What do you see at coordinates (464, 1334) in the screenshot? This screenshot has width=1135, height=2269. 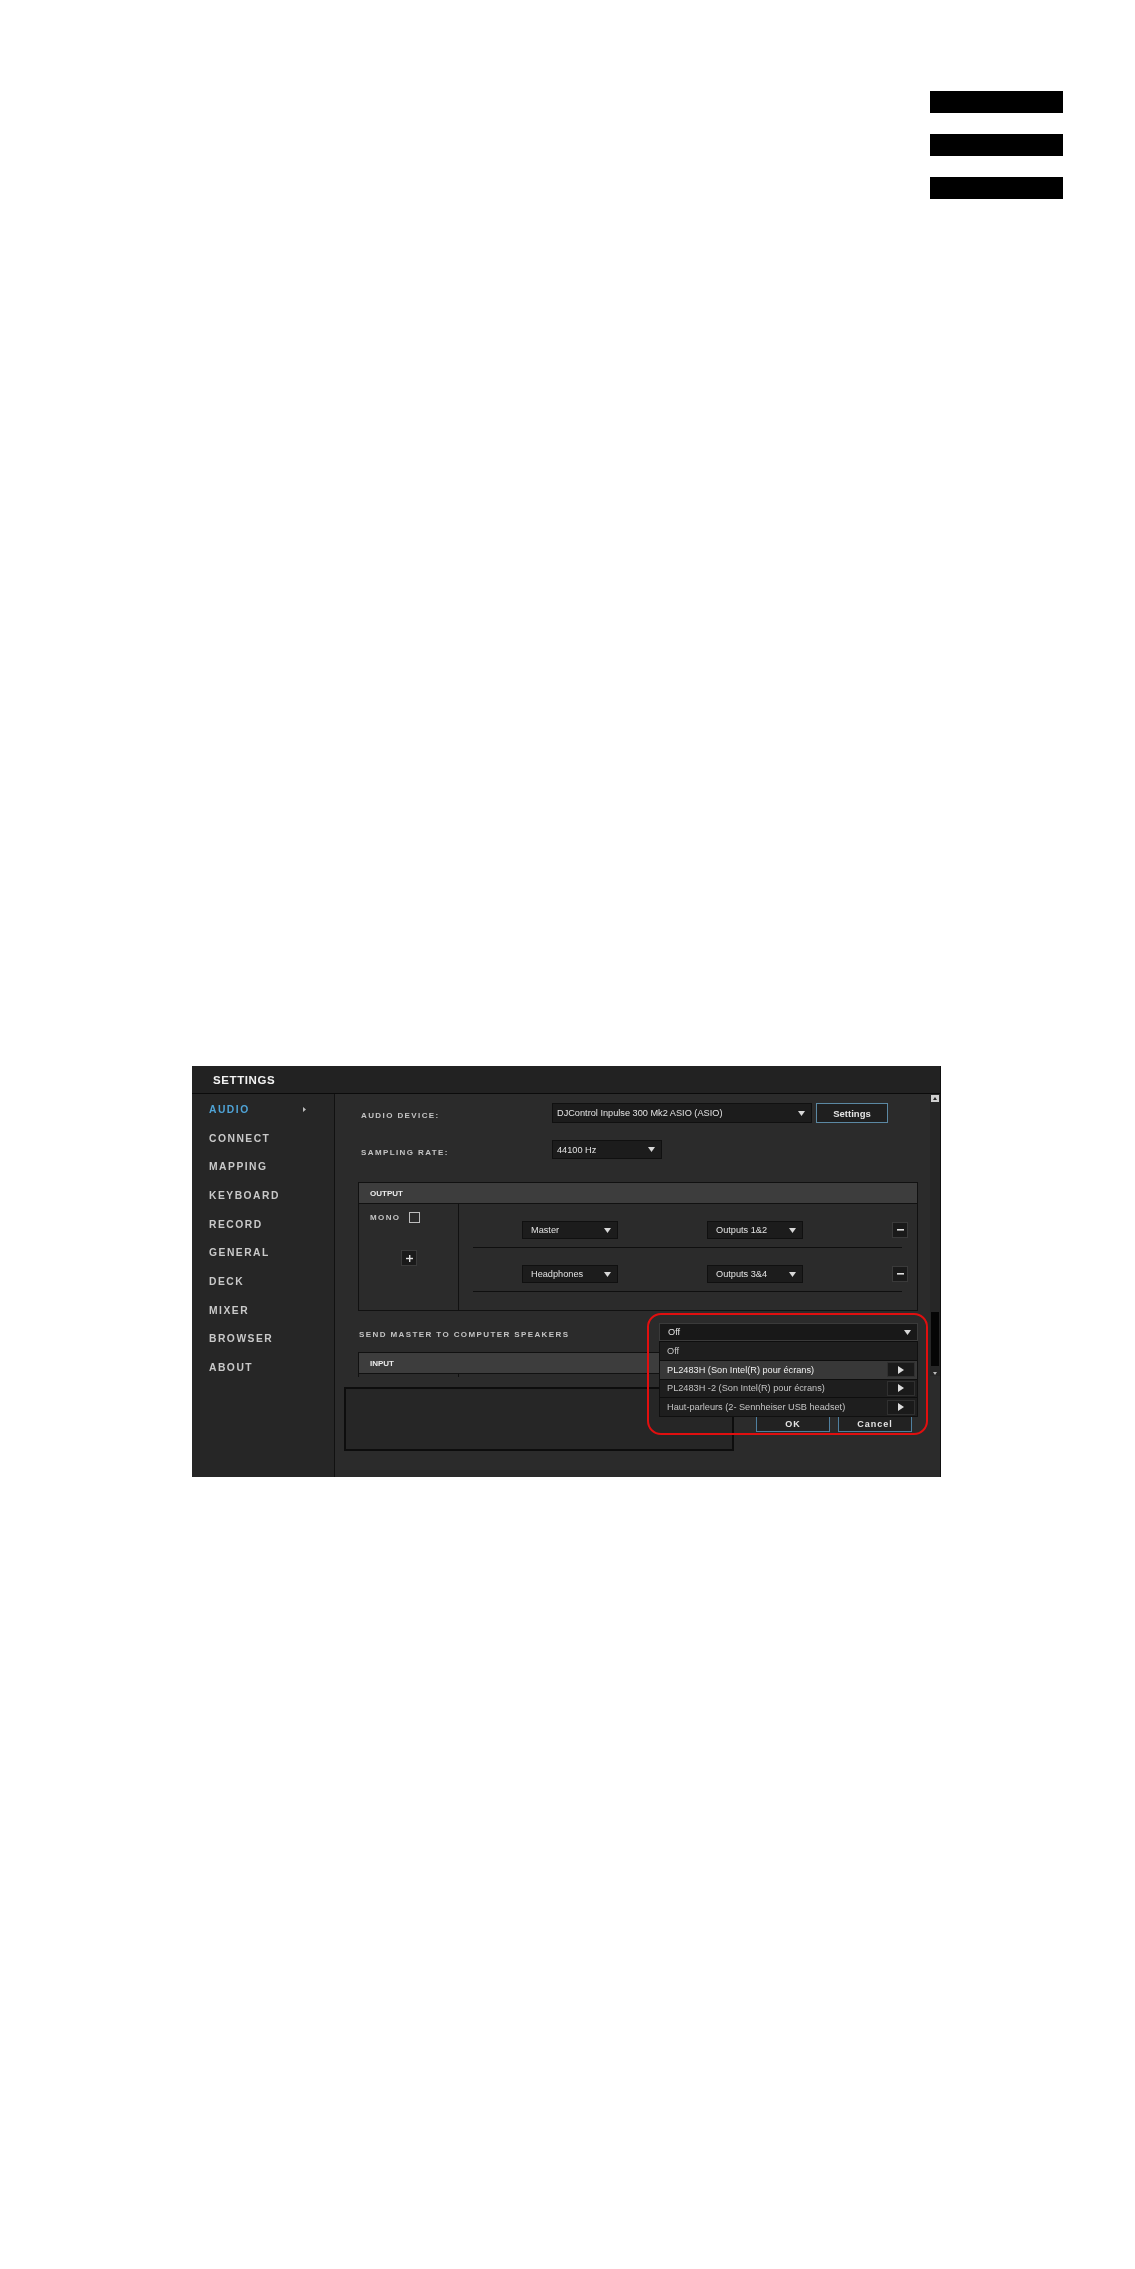 I see `setting-label: SEND MASTER TO COMPUTER SPEAKERS` at bounding box center [464, 1334].